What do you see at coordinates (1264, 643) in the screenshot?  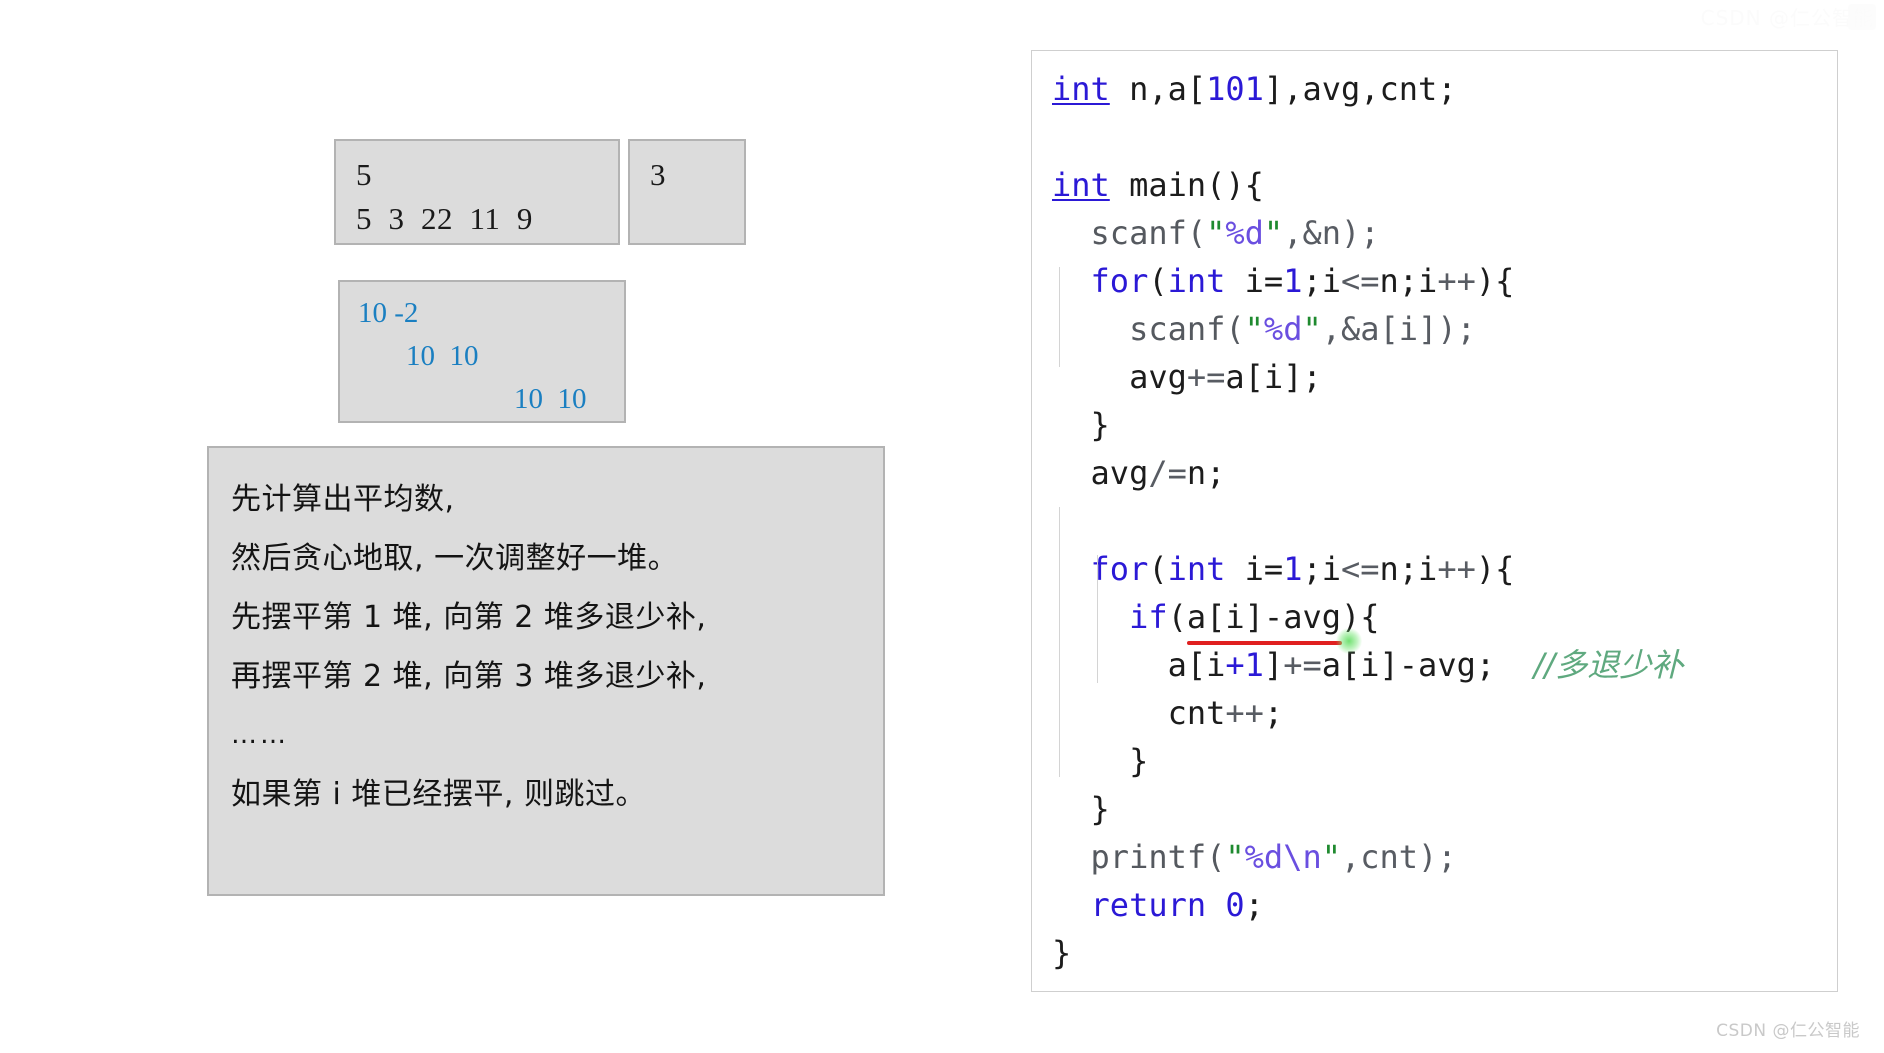 I see `error-underline` at bounding box center [1264, 643].